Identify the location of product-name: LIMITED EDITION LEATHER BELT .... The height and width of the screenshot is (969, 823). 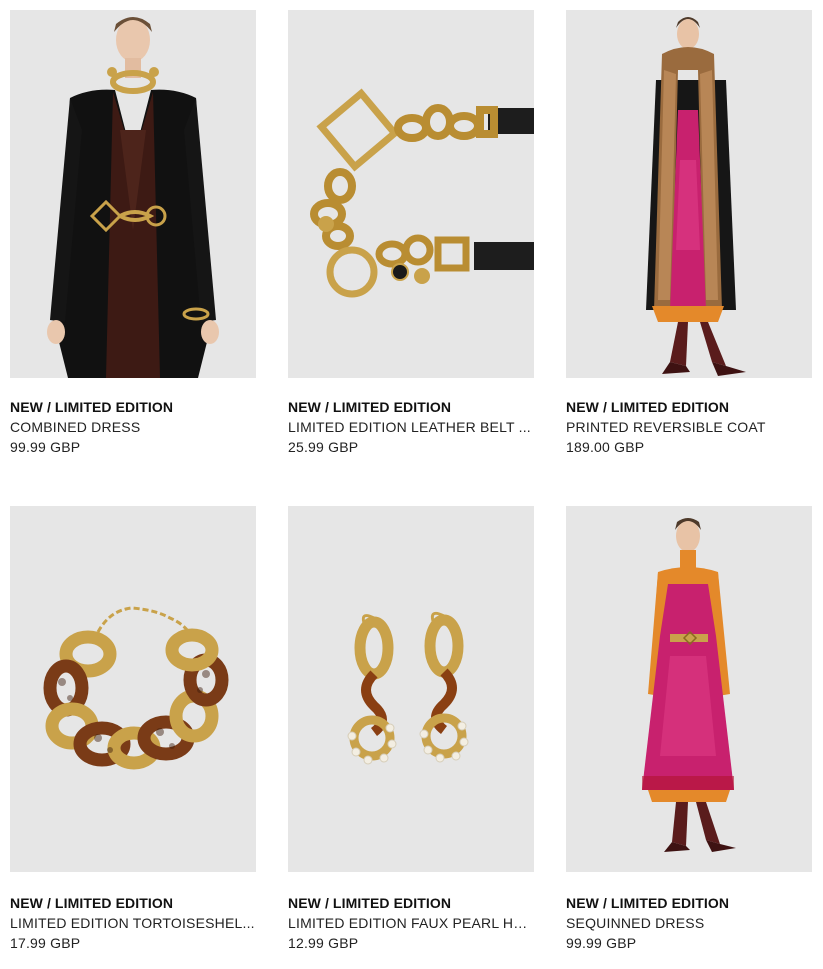
(411, 427).